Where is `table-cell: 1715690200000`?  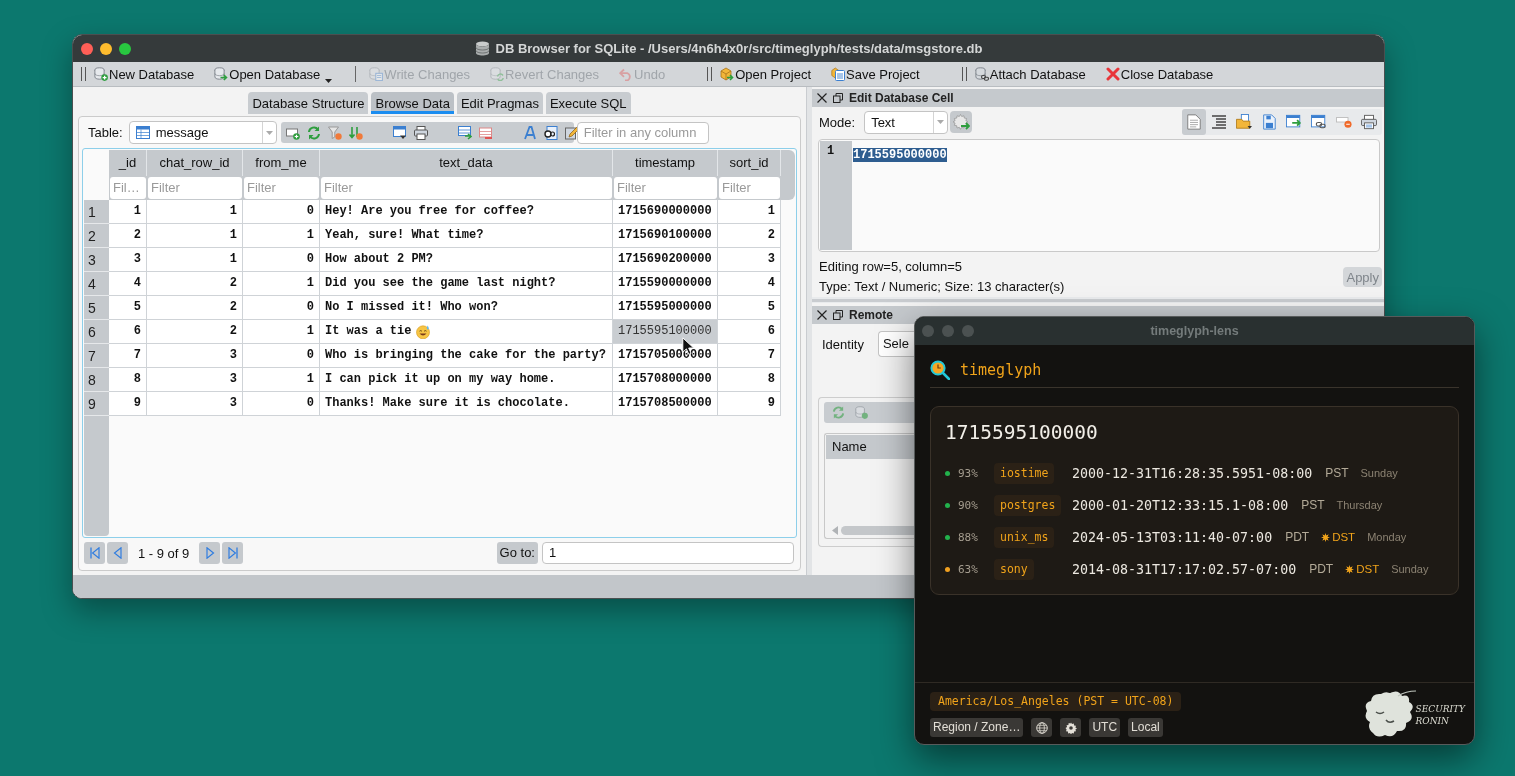 table-cell: 1715690200000 is located at coordinates (665, 260).